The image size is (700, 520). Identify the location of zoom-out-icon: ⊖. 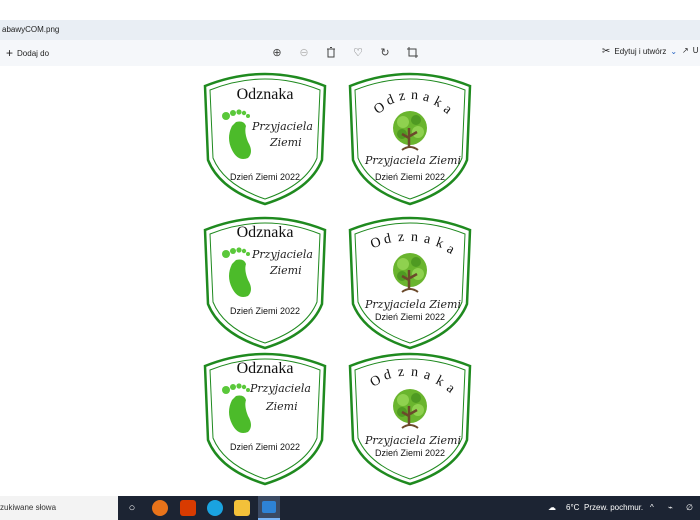
(304, 52).